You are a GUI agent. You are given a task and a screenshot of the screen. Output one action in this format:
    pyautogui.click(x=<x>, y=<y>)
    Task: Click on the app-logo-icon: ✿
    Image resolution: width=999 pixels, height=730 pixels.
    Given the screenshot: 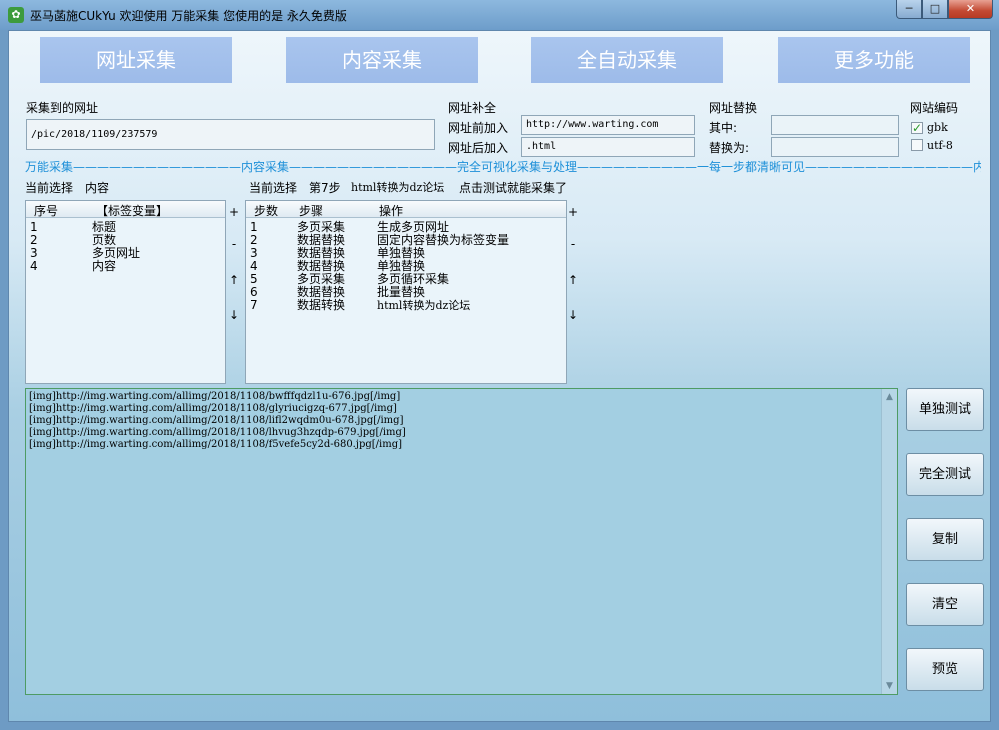 What is the action you would take?
    pyautogui.click(x=16, y=15)
    